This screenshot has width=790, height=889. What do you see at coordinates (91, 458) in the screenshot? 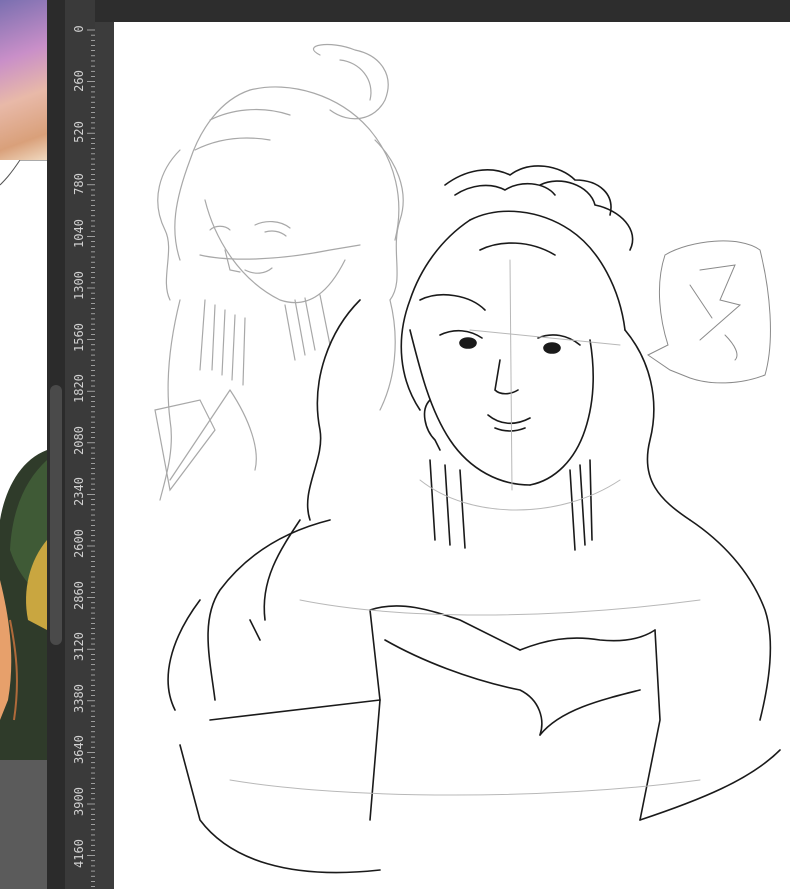
I see `ruler-ticks` at bounding box center [91, 458].